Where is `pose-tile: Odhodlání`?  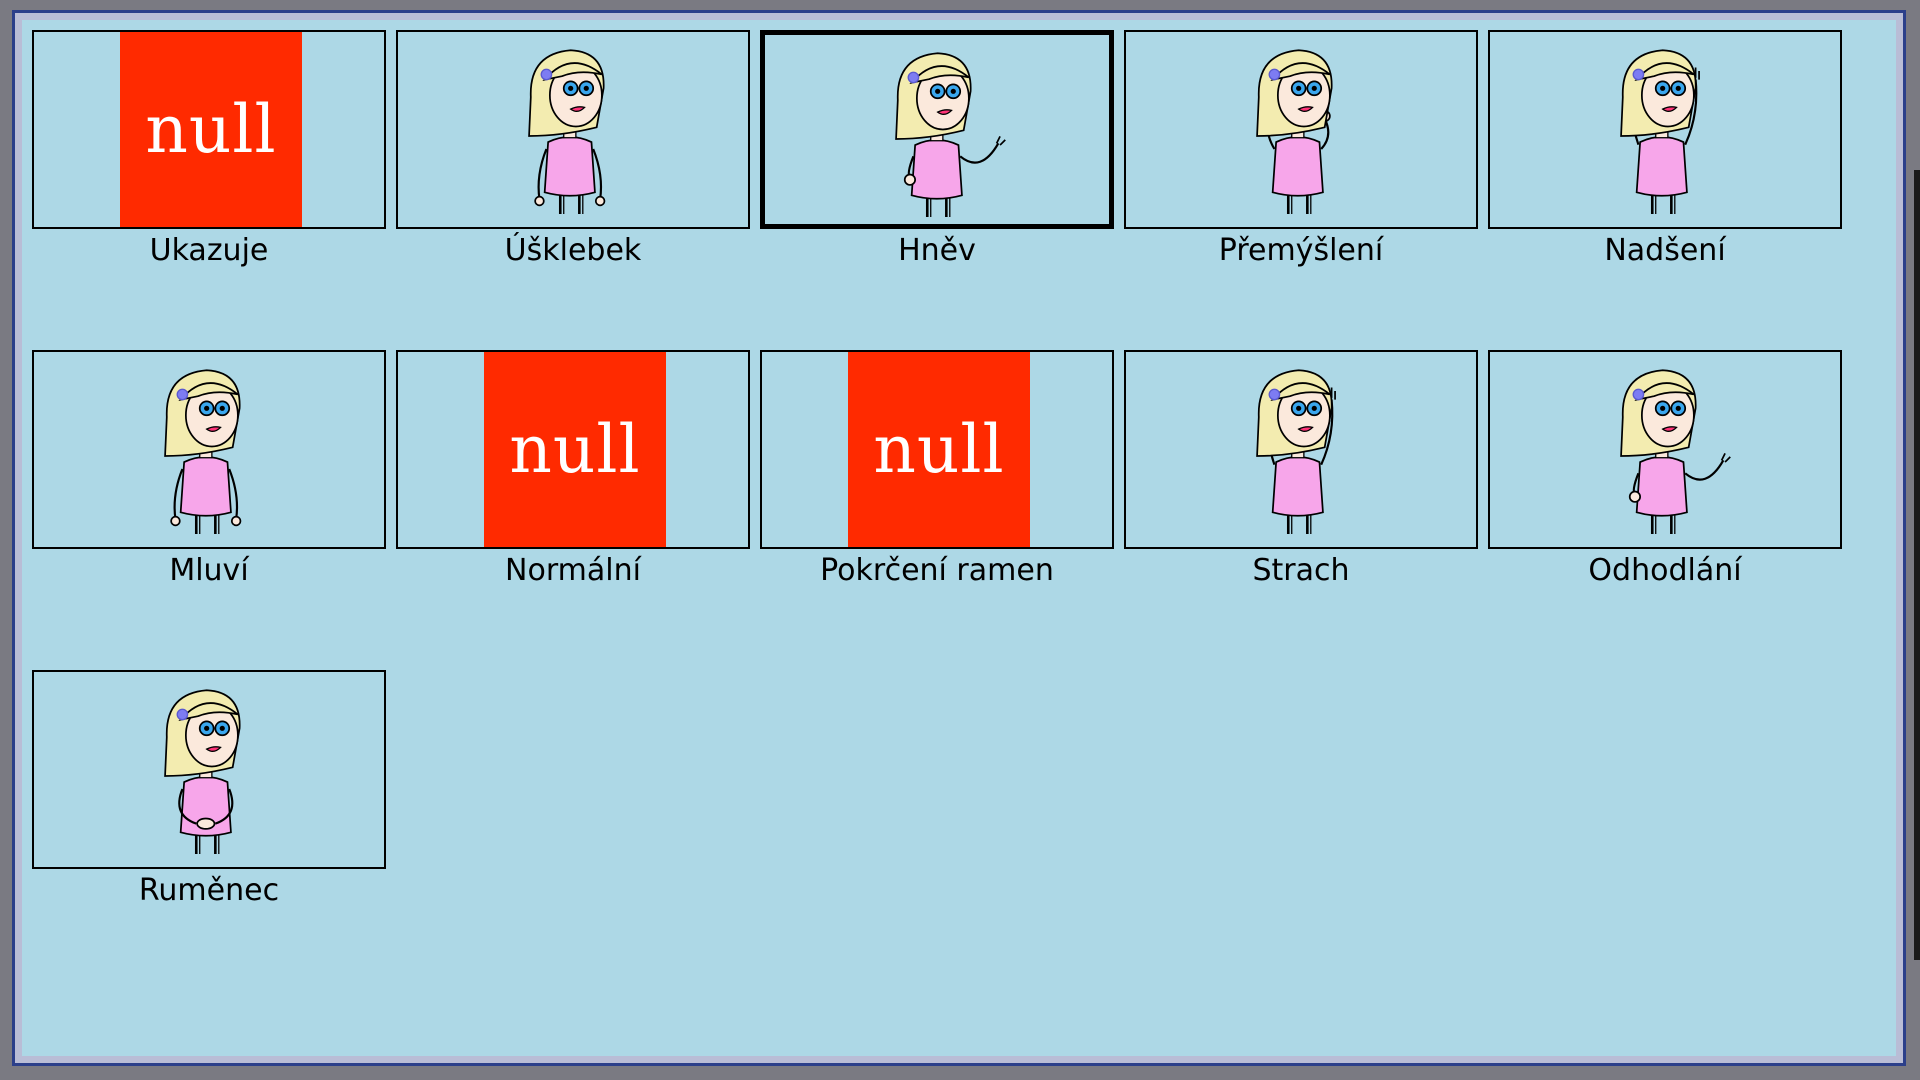
pose-tile: Odhodlání is located at coordinates (1670, 471).